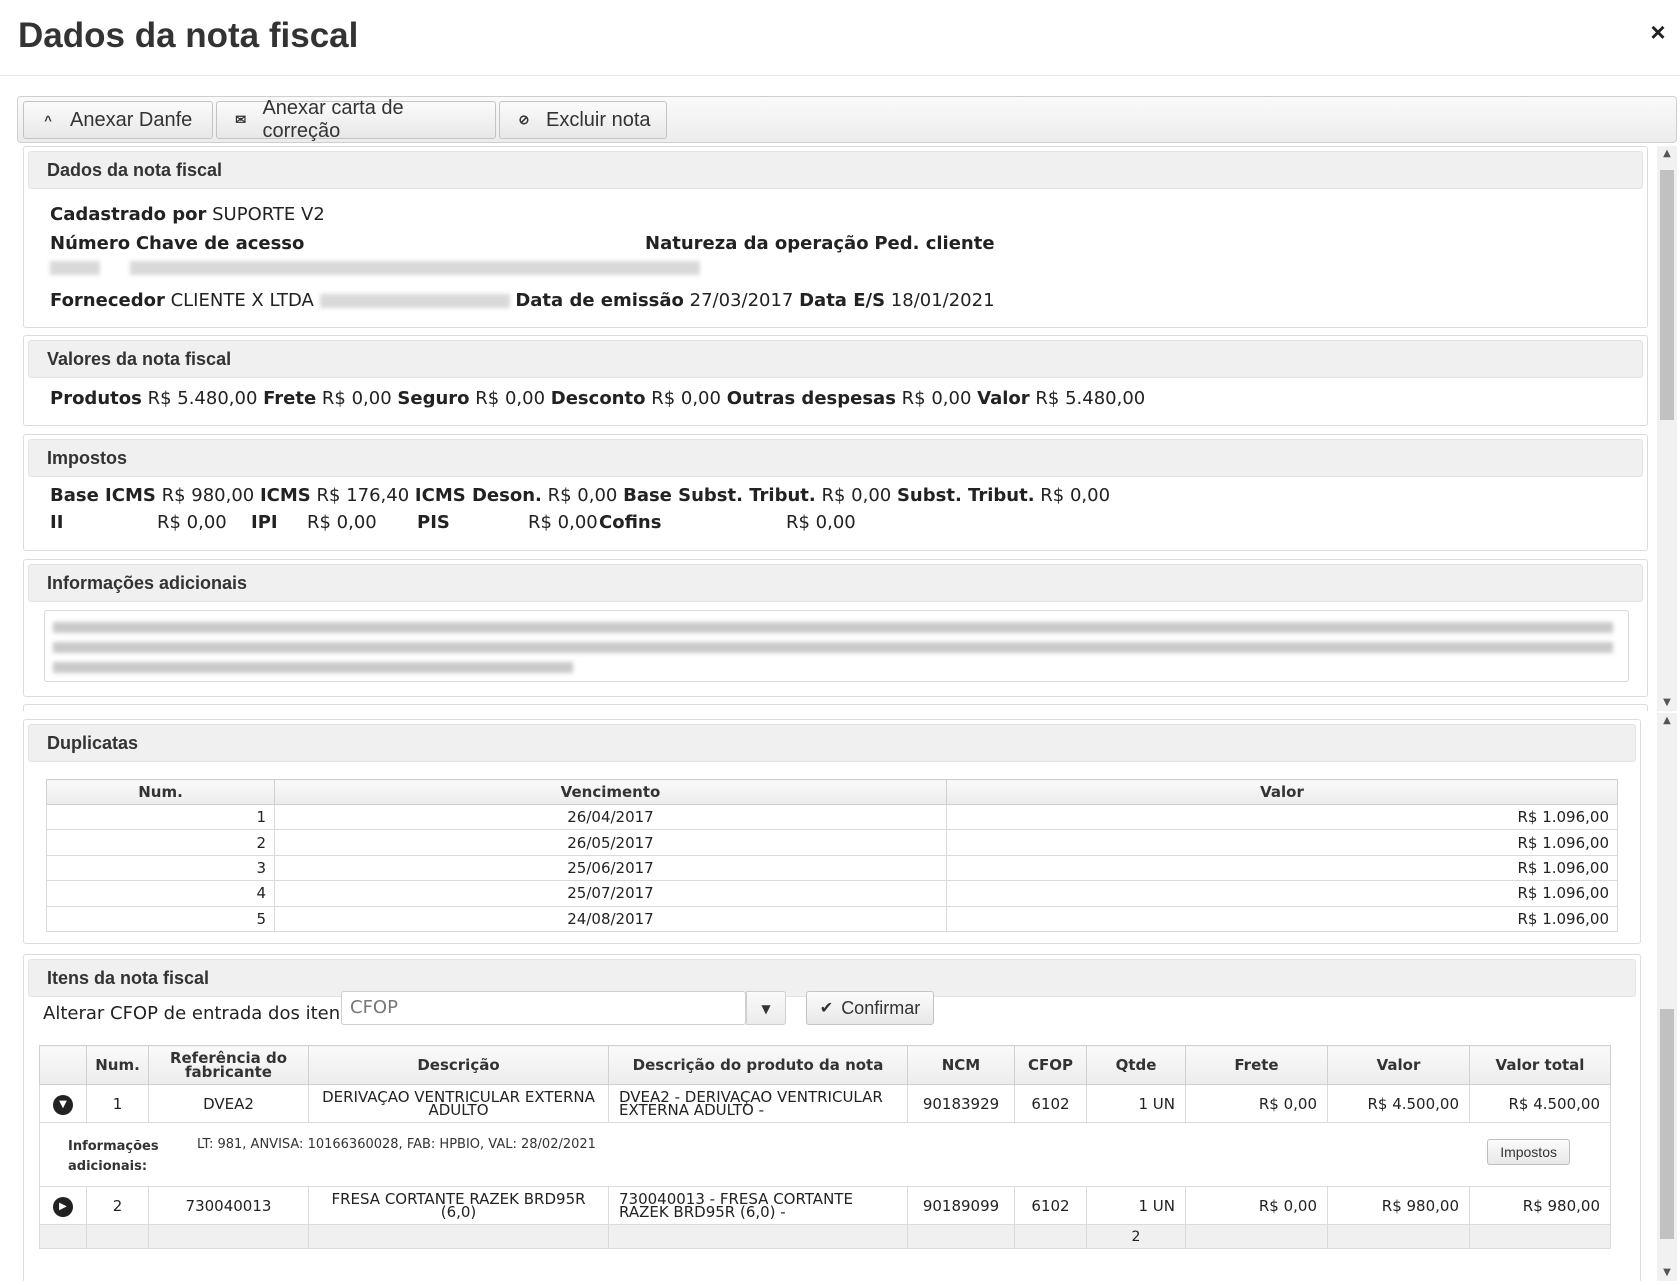 The height and width of the screenshot is (1285, 1680). What do you see at coordinates (510, 398) in the screenshot?
I see `seguro-value: R$ 0,00` at bounding box center [510, 398].